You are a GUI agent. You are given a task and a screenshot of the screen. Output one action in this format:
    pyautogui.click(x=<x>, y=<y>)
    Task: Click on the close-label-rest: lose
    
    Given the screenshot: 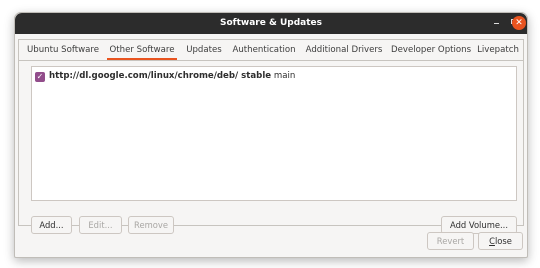 What is the action you would take?
    pyautogui.click(x=503, y=241)
    